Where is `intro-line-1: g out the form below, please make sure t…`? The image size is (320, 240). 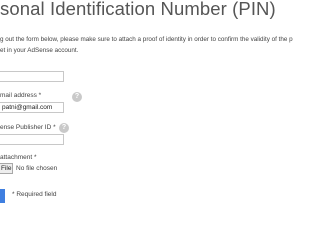 intro-line-1: g out the form below, please make sure t… is located at coordinates (146, 39).